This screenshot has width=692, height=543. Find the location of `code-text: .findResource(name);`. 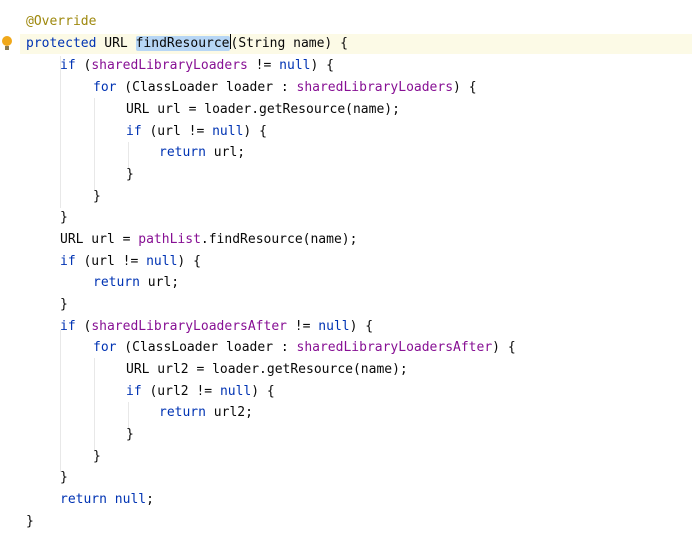

code-text: .findResource(name); is located at coordinates (279, 239).